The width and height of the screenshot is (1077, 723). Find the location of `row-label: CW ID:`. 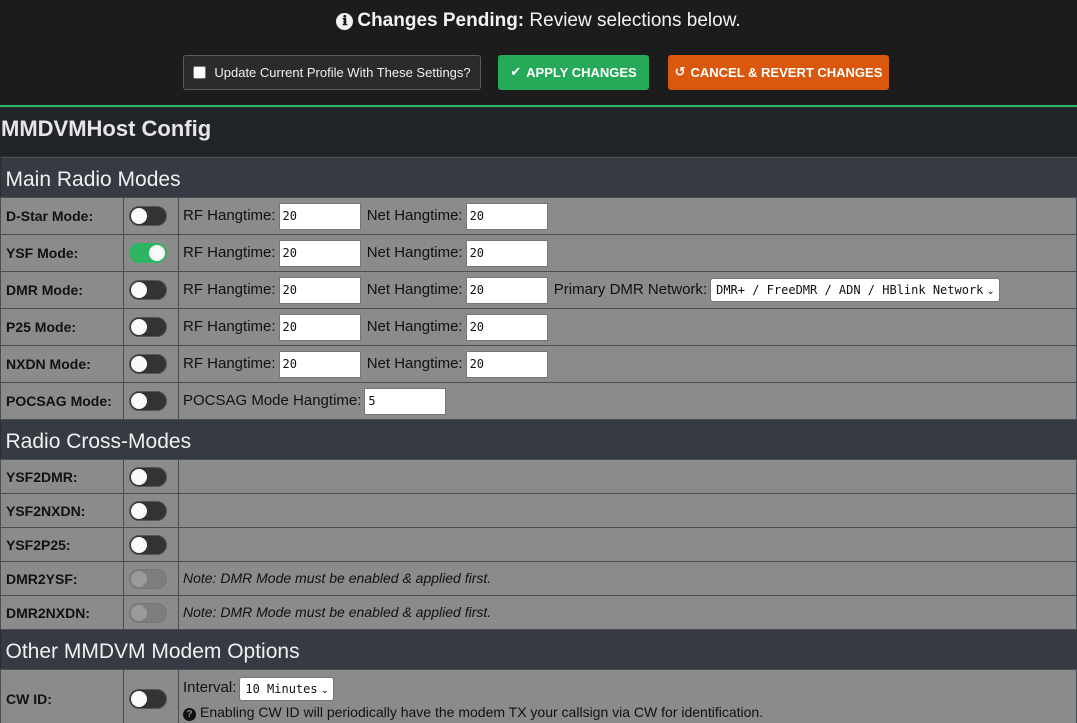

row-label: CW ID: is located at coordinates (62, 696).